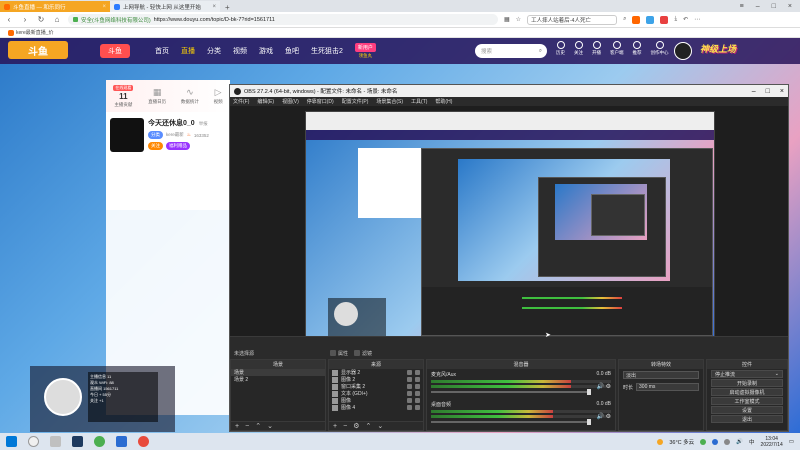 The width and height of the screenshot is (800, 450). I want to click on grid-icon: ▦, so click(507, 19).